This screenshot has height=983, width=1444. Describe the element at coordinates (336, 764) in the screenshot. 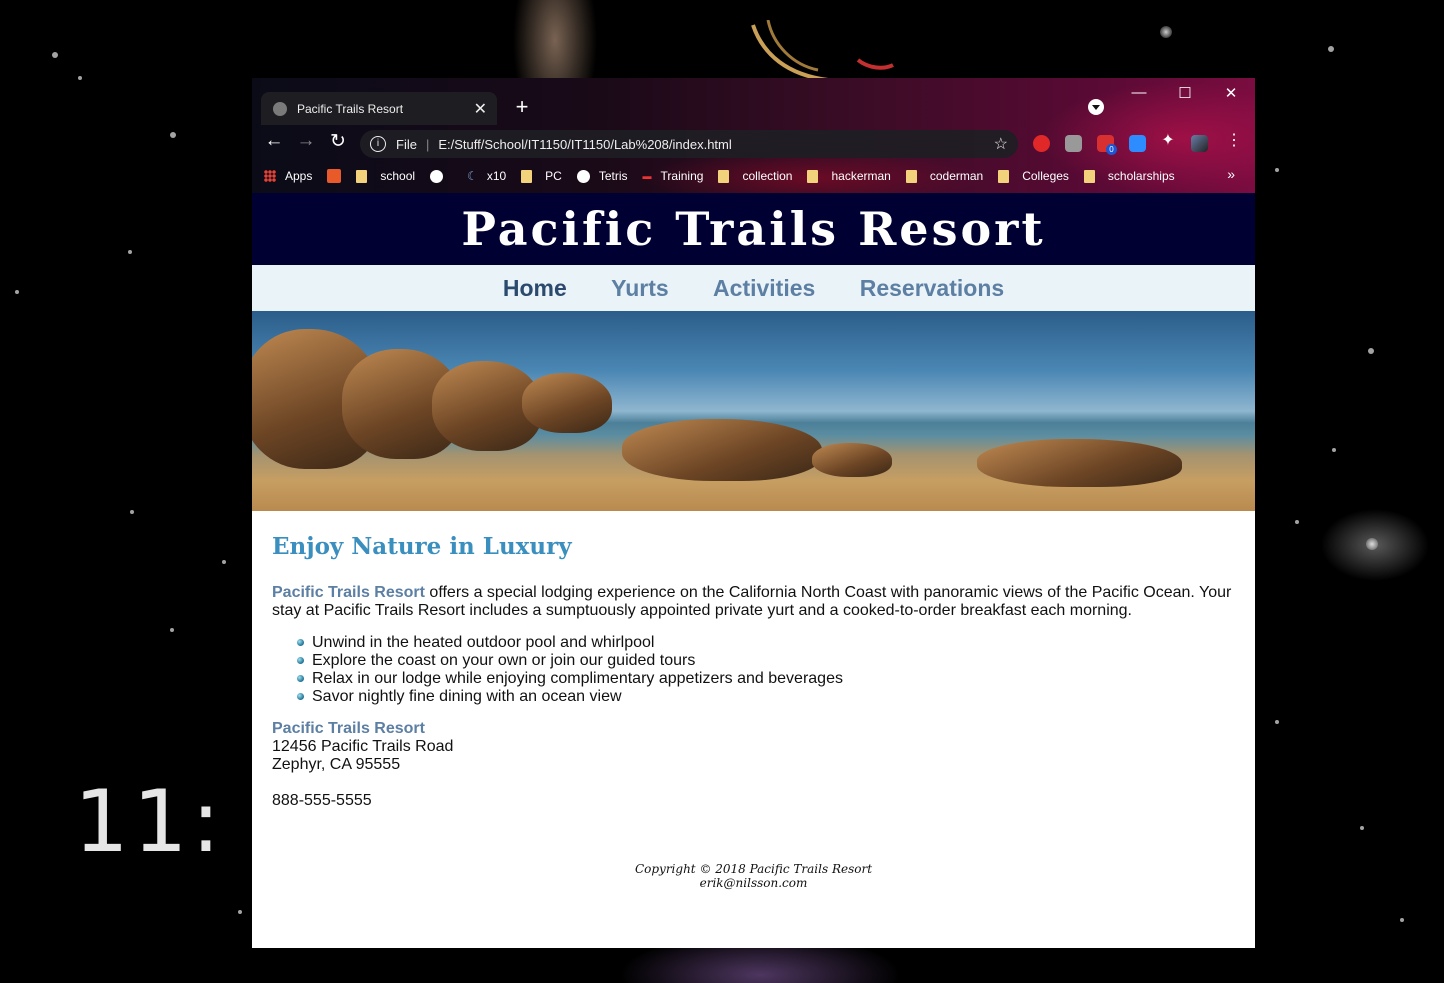

I see `contact-city: Zephyr, CA 95555` at that location.